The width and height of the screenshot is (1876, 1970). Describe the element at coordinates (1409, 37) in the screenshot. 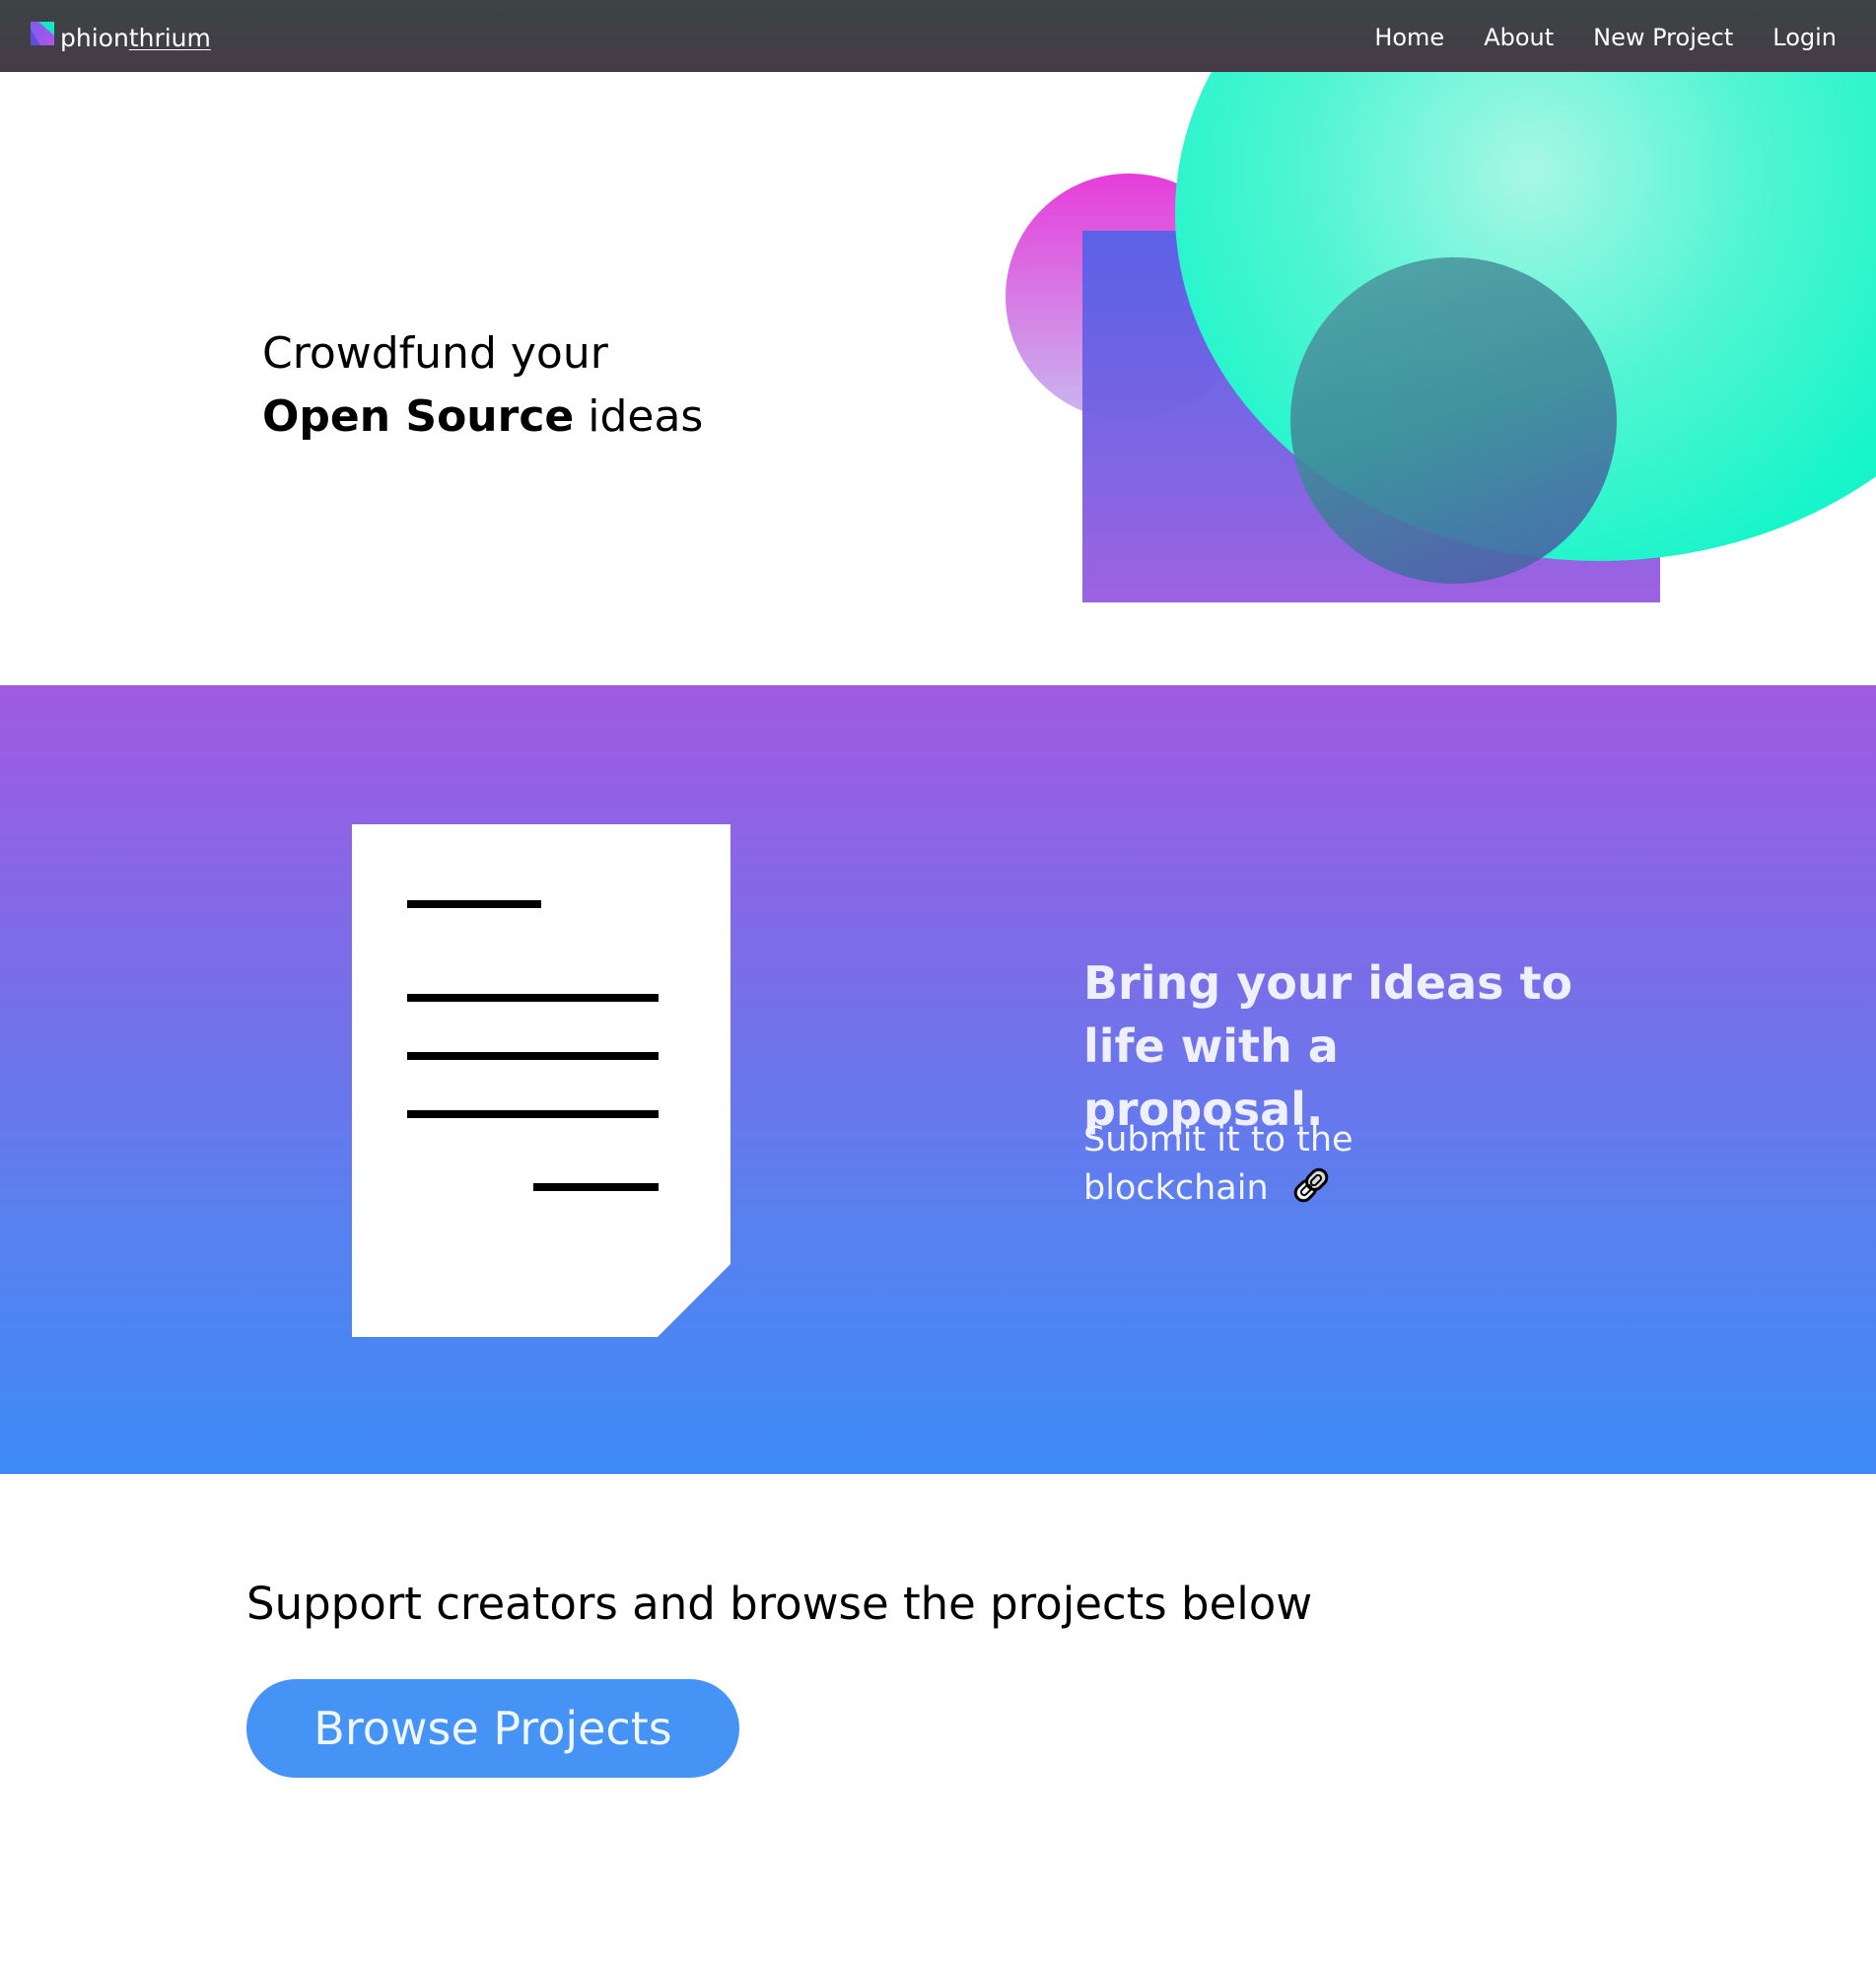

I see `nav-link-home: Home` at that location.